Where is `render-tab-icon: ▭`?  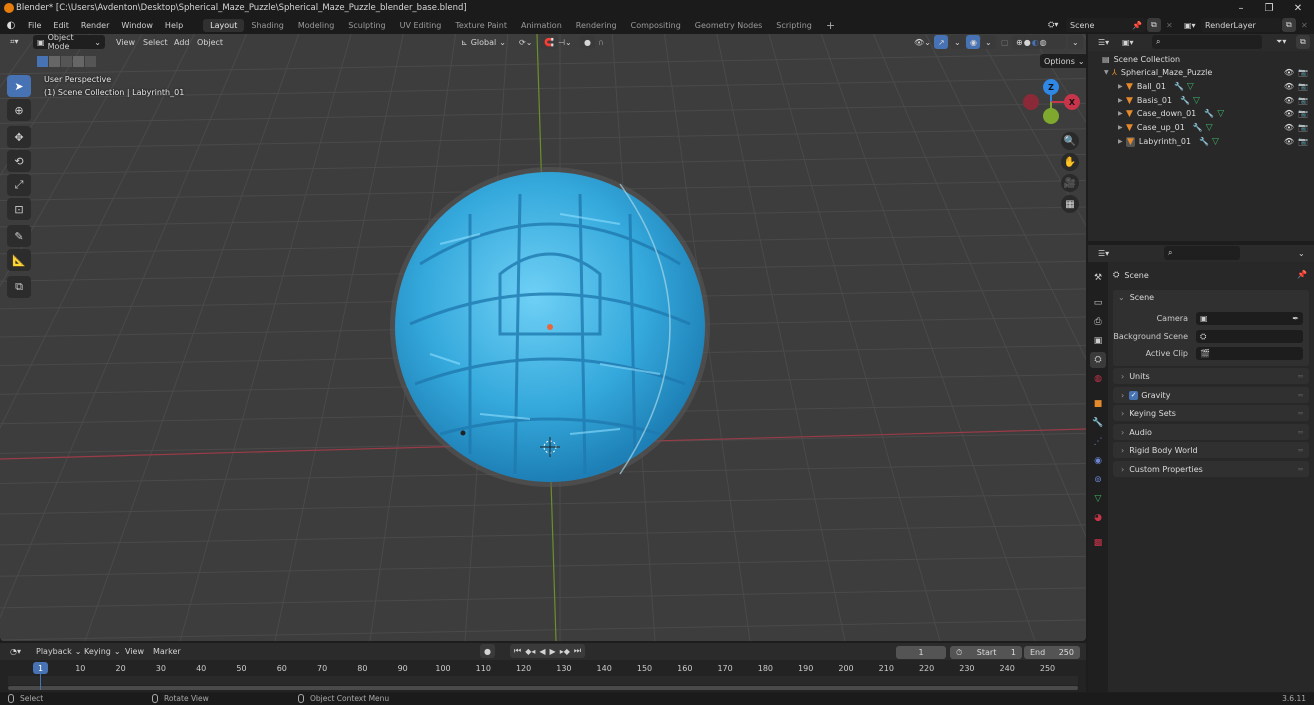
render-tab-icon: ▭ is located at coordinates (1098, 303).